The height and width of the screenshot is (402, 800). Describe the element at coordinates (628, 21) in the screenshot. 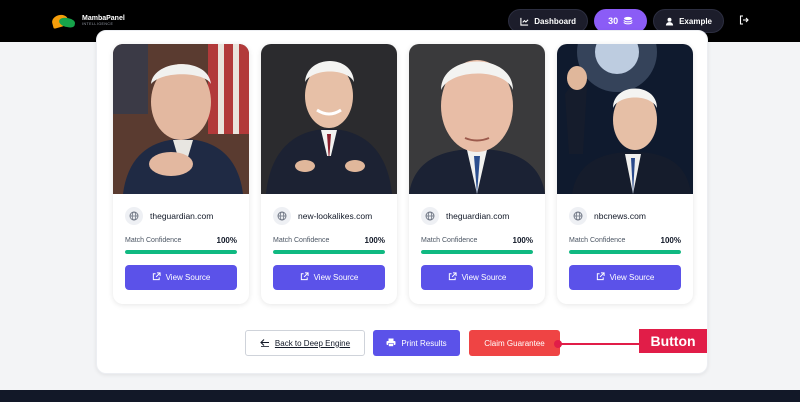

I see `coins-icon` at that location.